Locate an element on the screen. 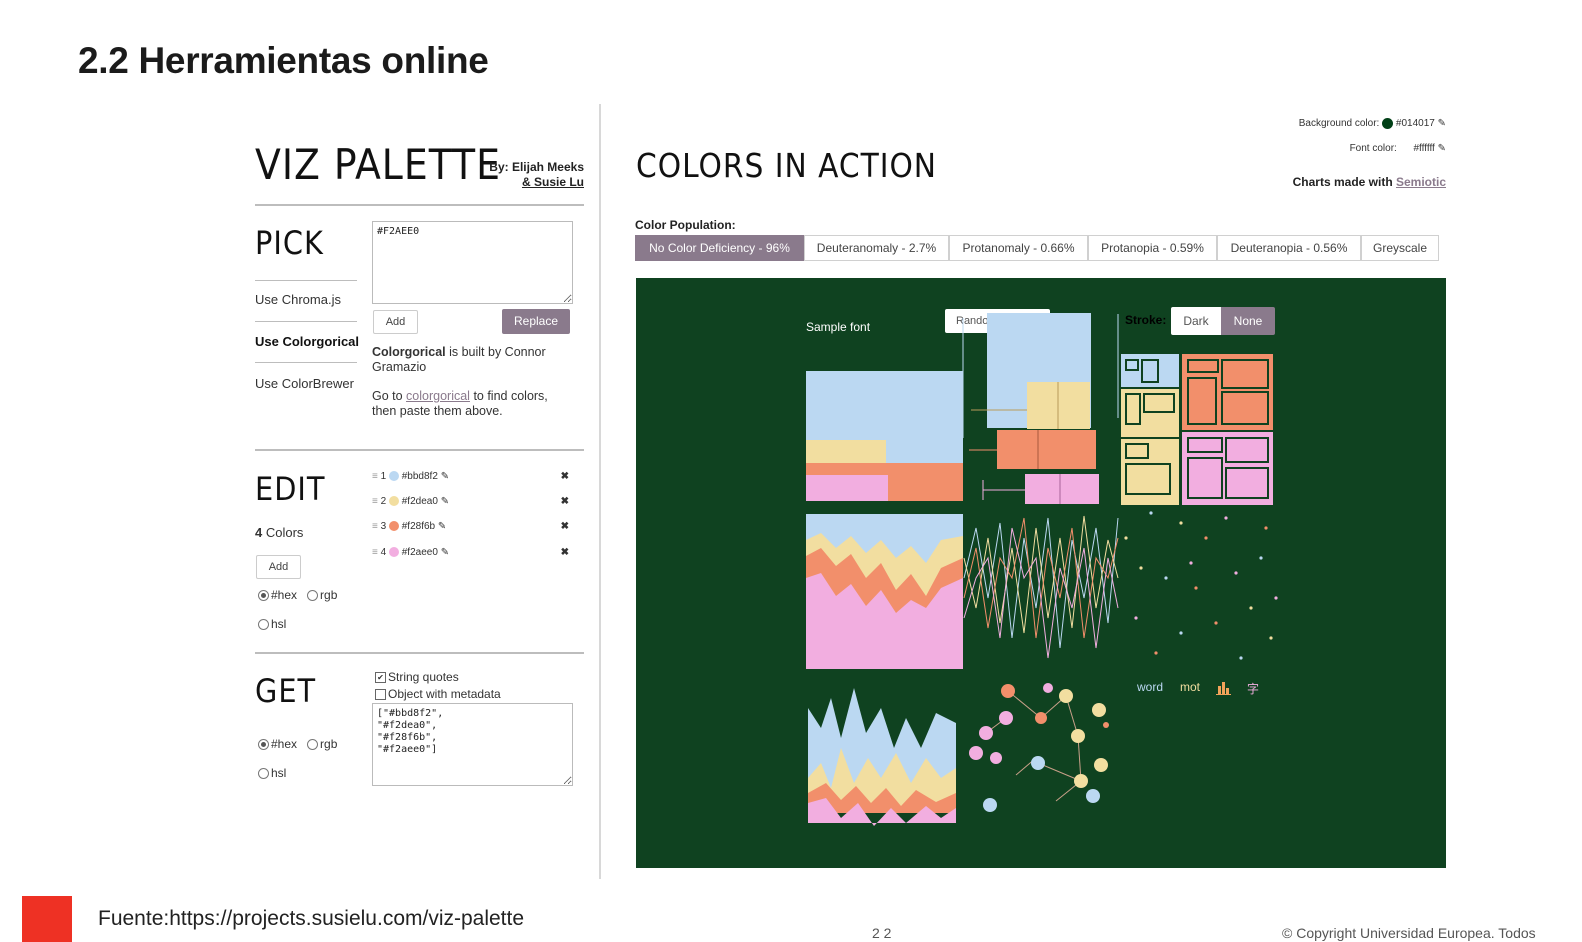 The width and height of the screenshot is (1582, 942). word-sample: word is located at coordinates (1150, 687).